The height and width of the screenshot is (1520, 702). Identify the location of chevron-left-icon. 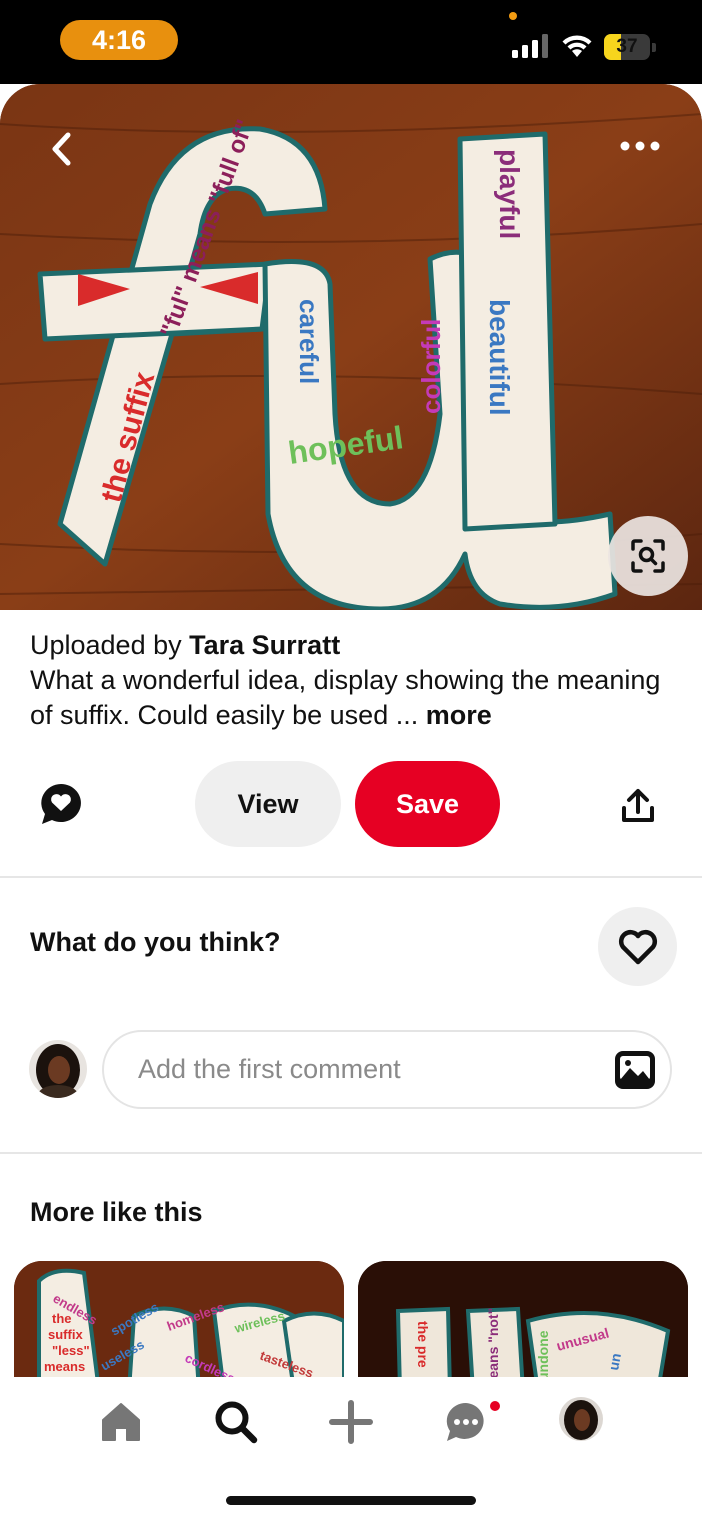
(61, 149).